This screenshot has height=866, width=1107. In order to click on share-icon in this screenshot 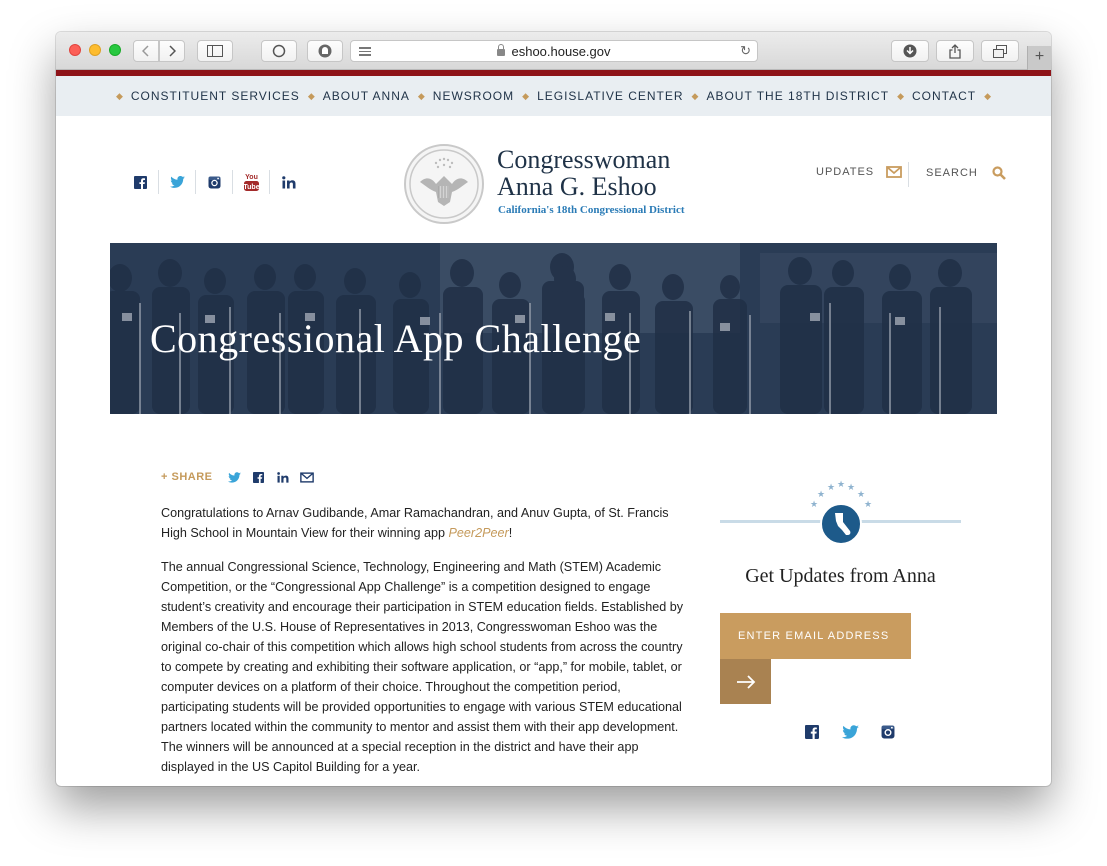, I will do `click(955, 51)`.